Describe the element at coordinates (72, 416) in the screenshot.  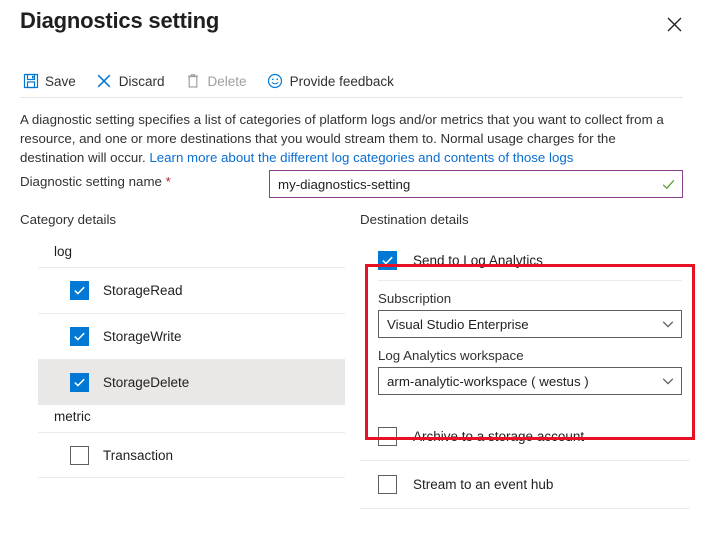
I see `category-group-title-metric: metric` at that location.